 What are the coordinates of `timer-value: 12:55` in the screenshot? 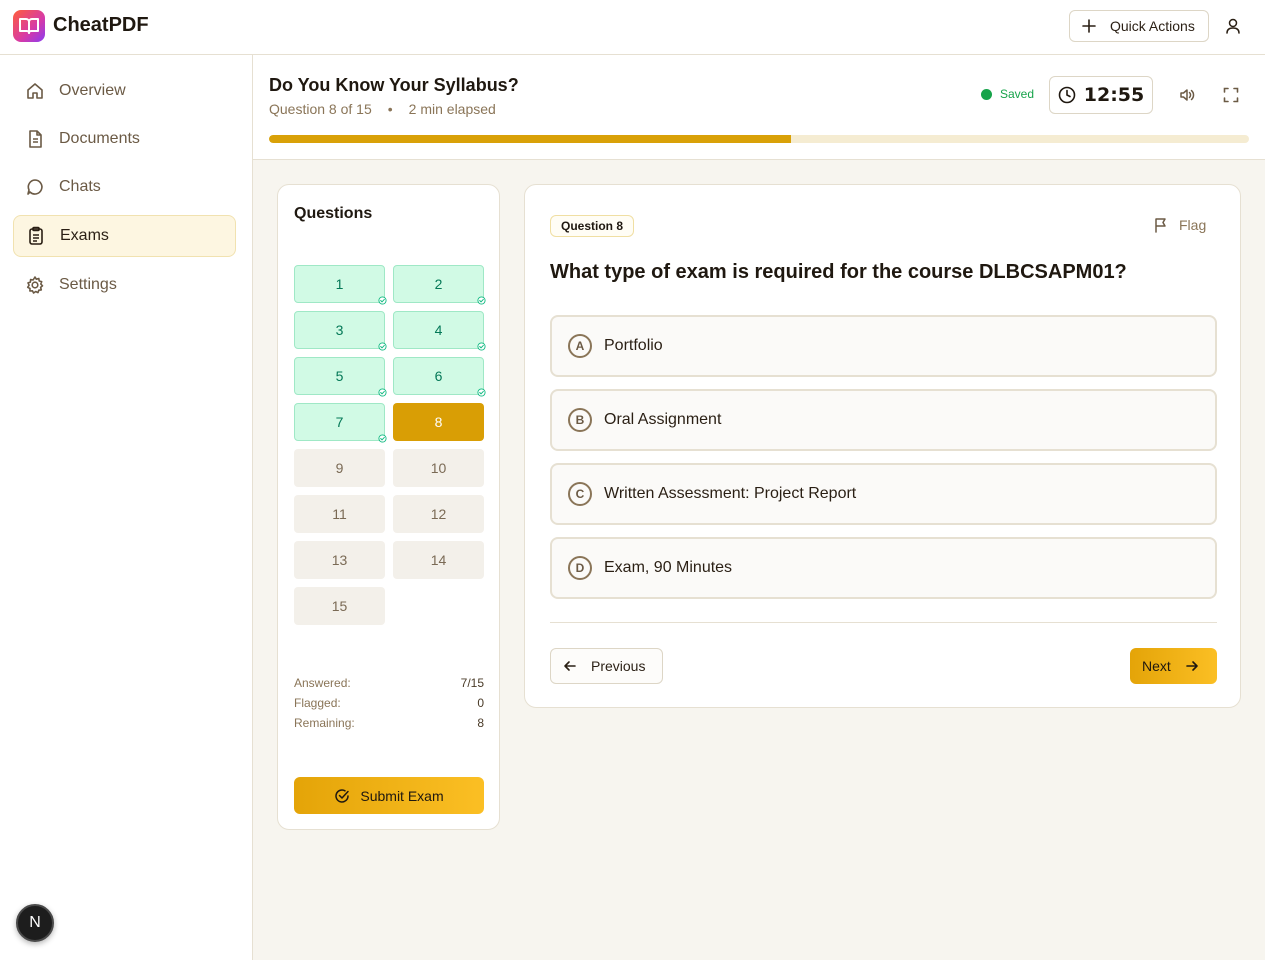 It's located at (1114, 95).